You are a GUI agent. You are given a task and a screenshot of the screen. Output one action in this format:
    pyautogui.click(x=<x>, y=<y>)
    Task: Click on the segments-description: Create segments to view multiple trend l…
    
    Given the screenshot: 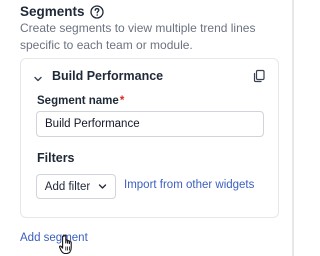 What is the action you would take?
    pyautogui.click(x=138, y=36)
    